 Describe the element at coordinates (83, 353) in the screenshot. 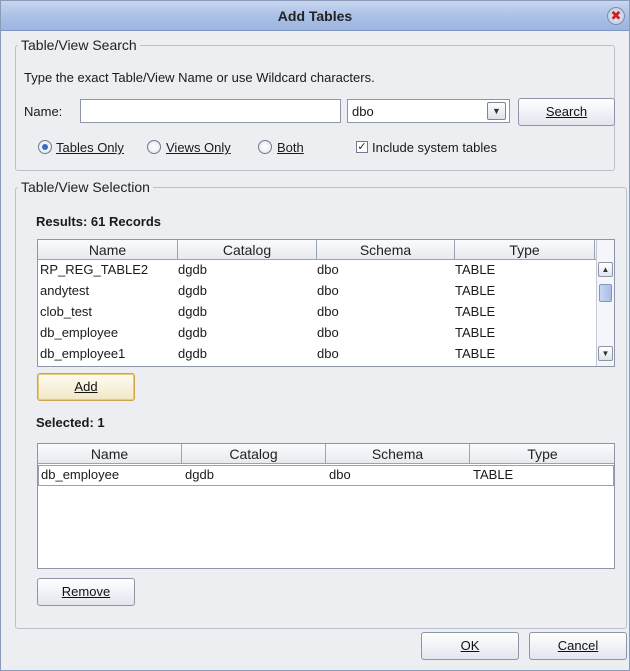

I see `cell-name: db_employee1` at that location.